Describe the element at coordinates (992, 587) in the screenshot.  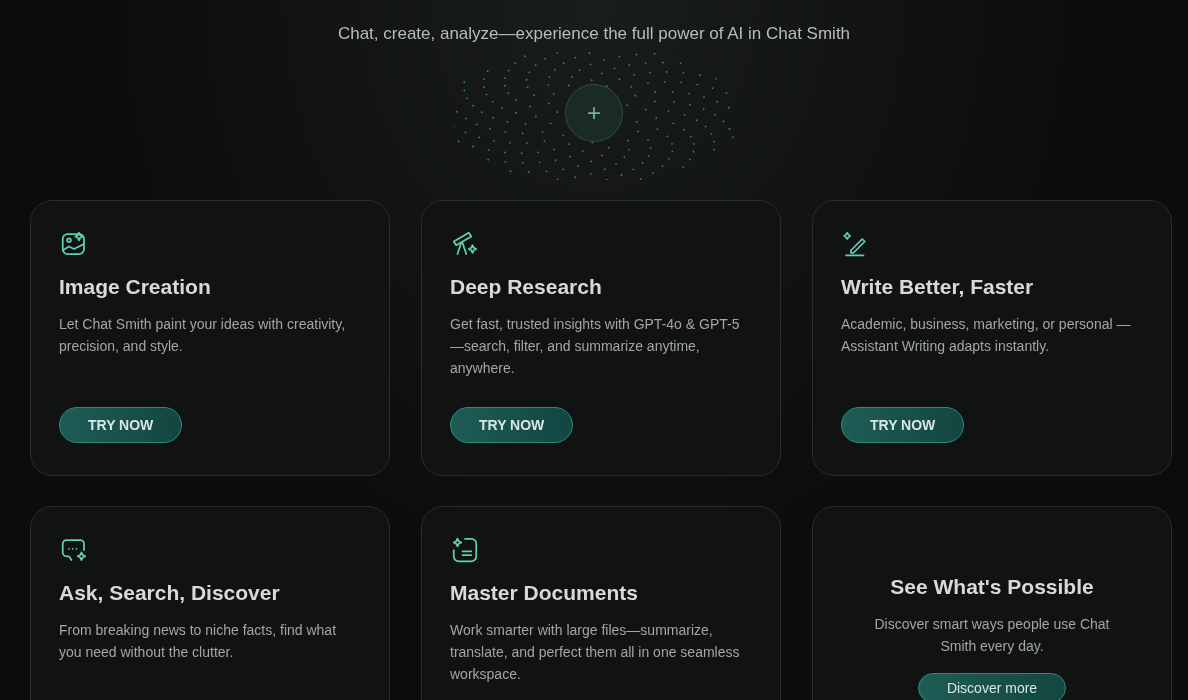
I see `card-title: See What's Possible` at that location.